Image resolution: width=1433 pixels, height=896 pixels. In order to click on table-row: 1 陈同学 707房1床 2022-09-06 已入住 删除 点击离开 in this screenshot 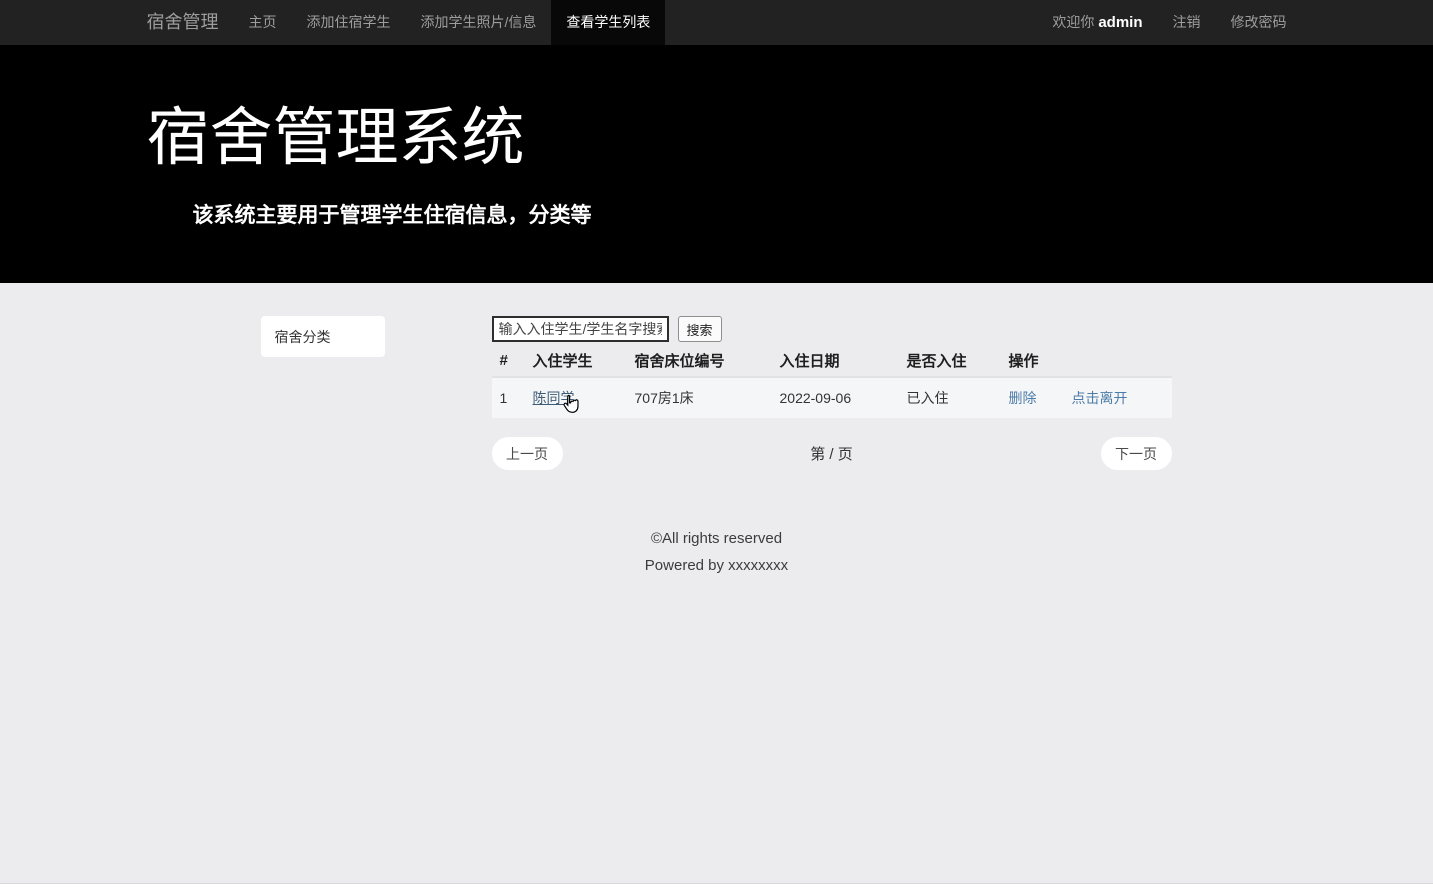, I will do `click(831, 398)`.